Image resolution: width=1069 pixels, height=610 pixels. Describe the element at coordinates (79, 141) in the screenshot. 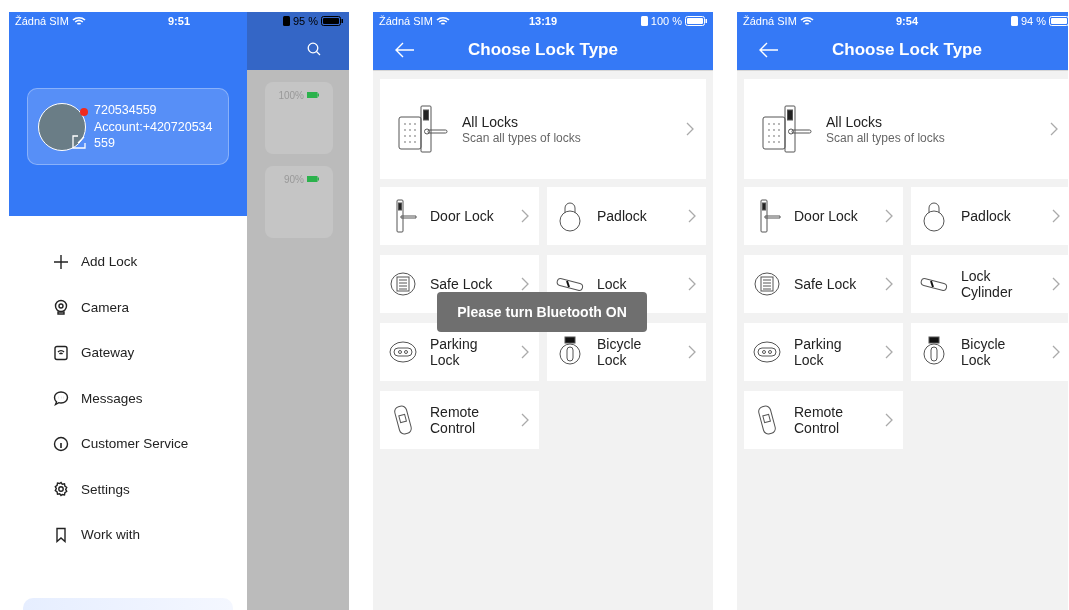

I see `edit-icon` at that location.